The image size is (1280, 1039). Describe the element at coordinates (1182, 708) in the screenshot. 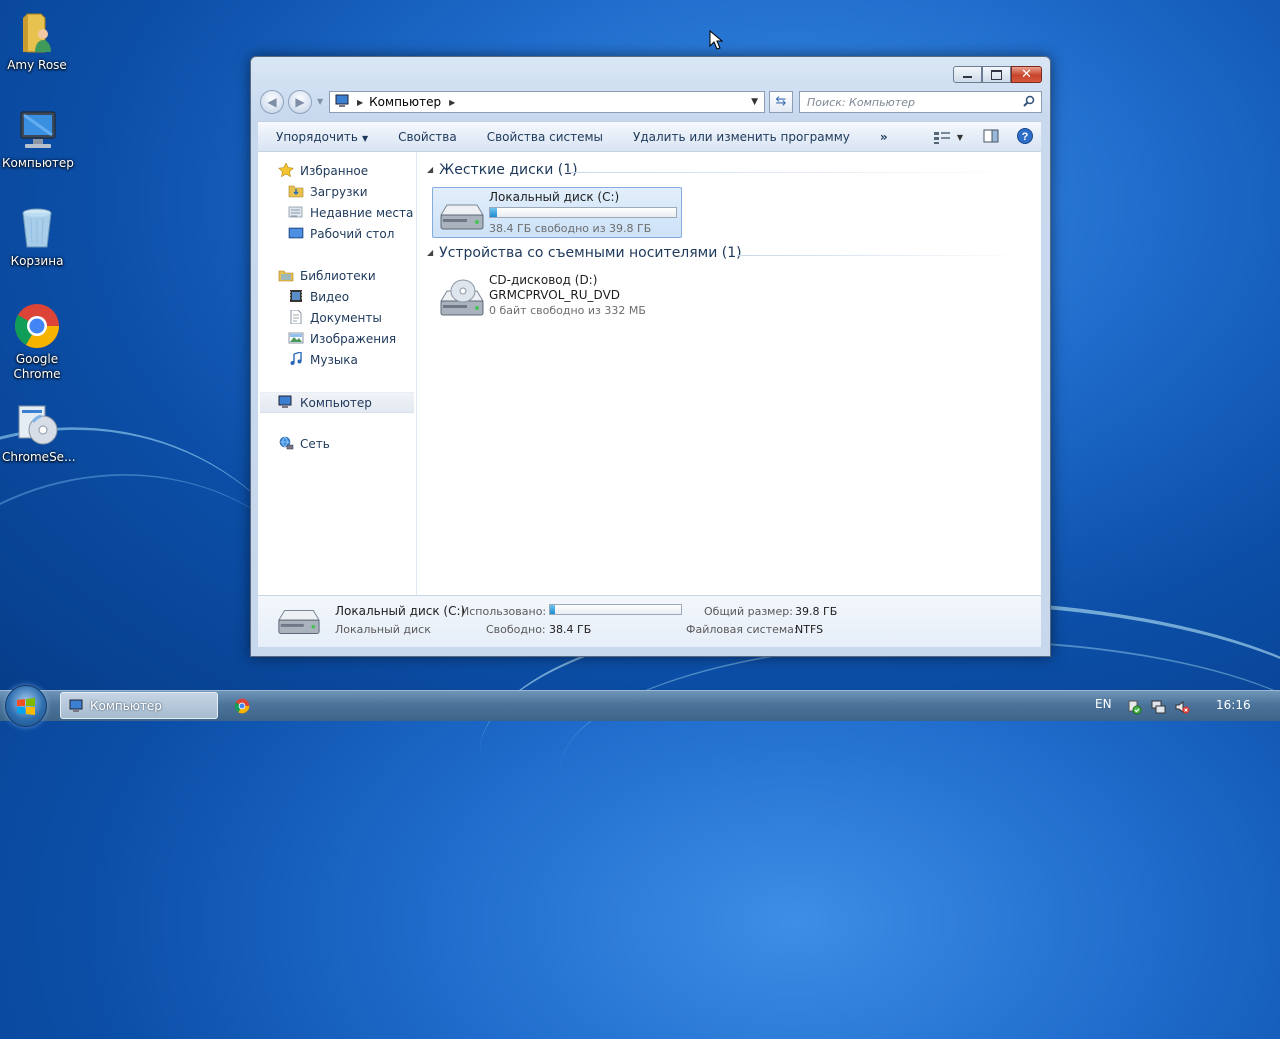

I see `volume-muted-icon` at that location.